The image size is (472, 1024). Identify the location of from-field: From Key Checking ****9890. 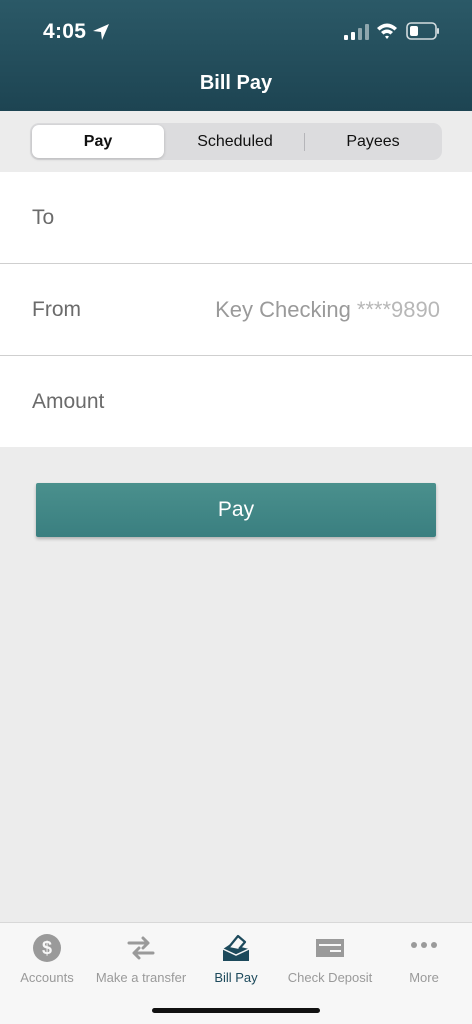
(236, 310).